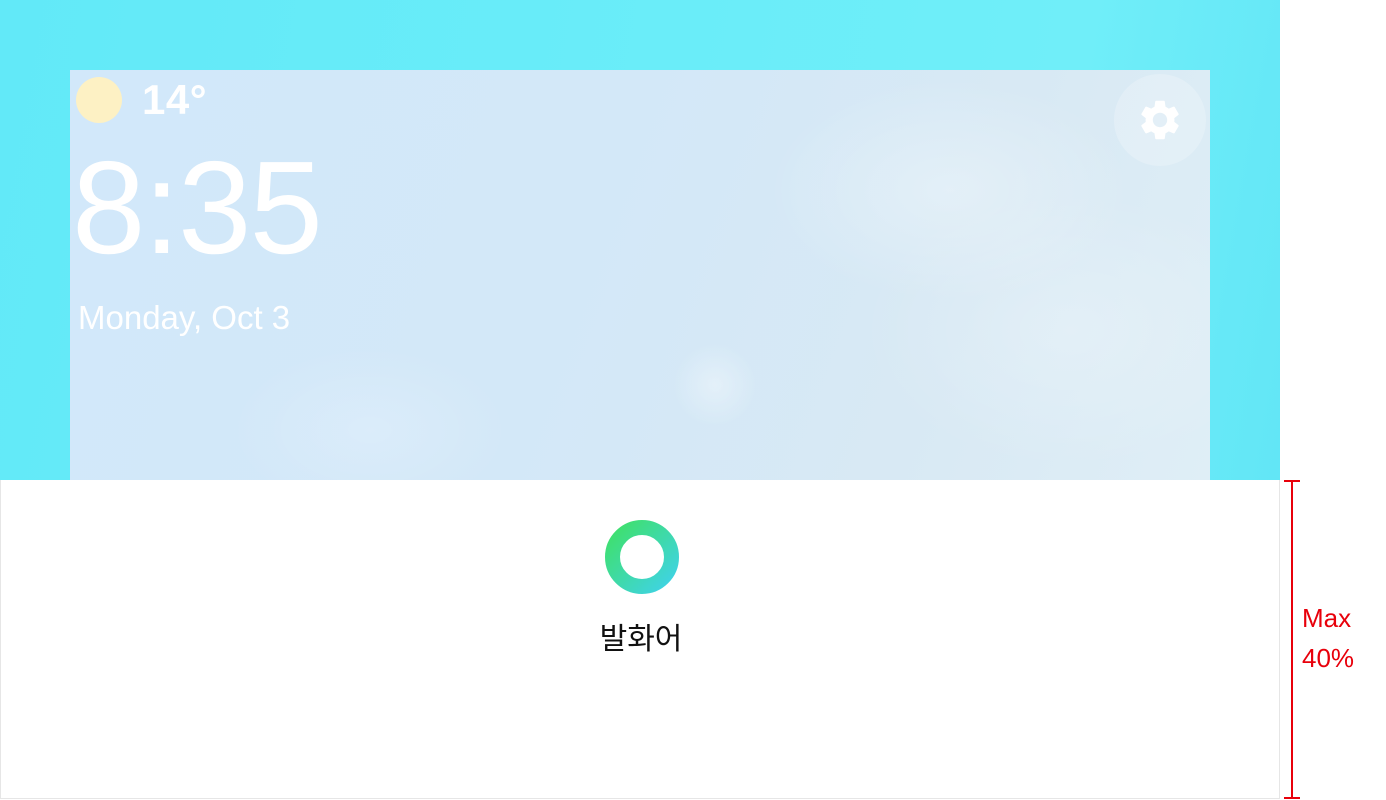 The width and height of the screenshot is (1386, 800). I want to click on gear-icon, so click(1160, 120).